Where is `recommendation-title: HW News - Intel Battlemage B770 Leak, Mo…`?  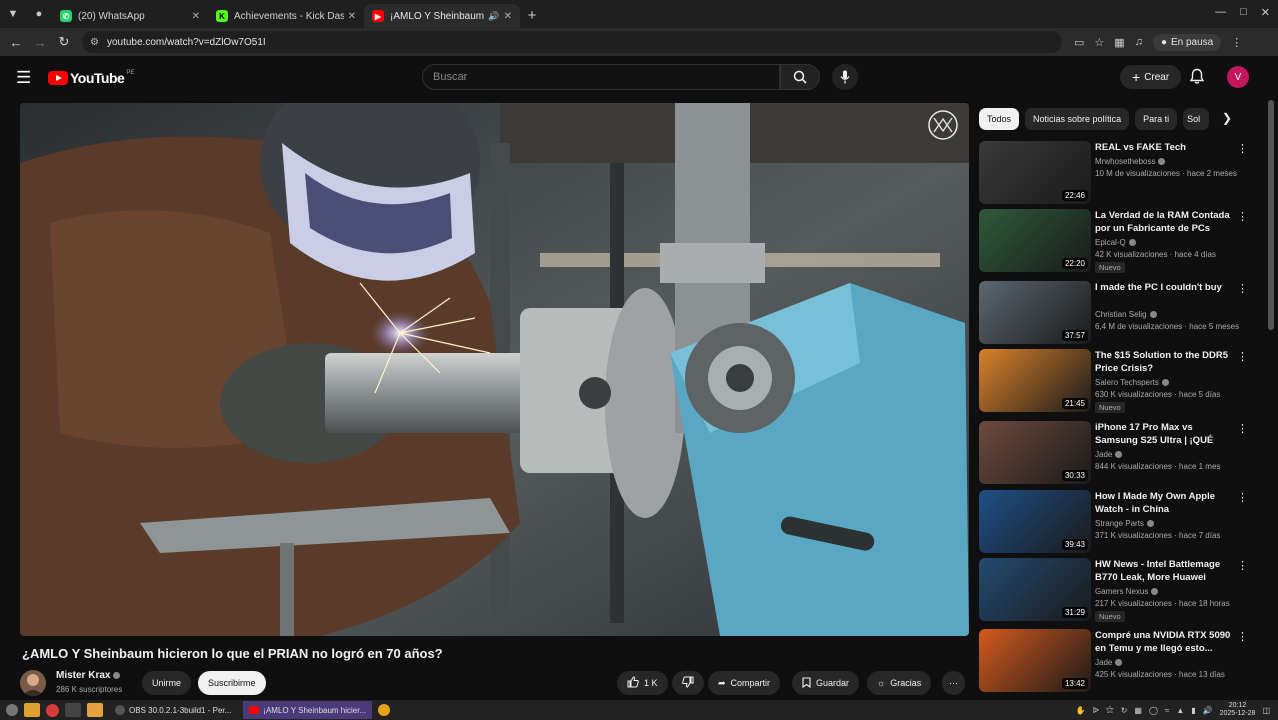
recommendation-title: HW News - Intel Battlemage B770 Leak, Mo… is located at coordinates (1165, 571).